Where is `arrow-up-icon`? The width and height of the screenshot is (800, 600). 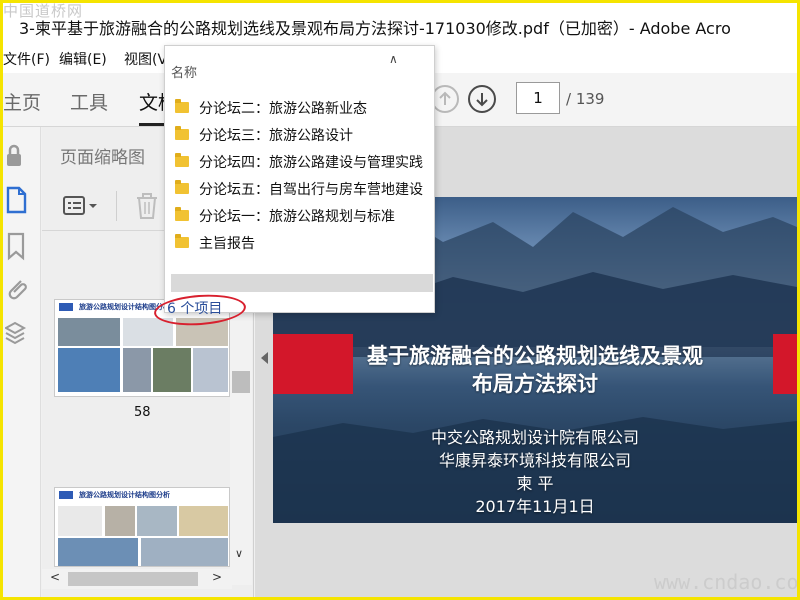
arrow-up-icon is located at coordinates (445, 98).